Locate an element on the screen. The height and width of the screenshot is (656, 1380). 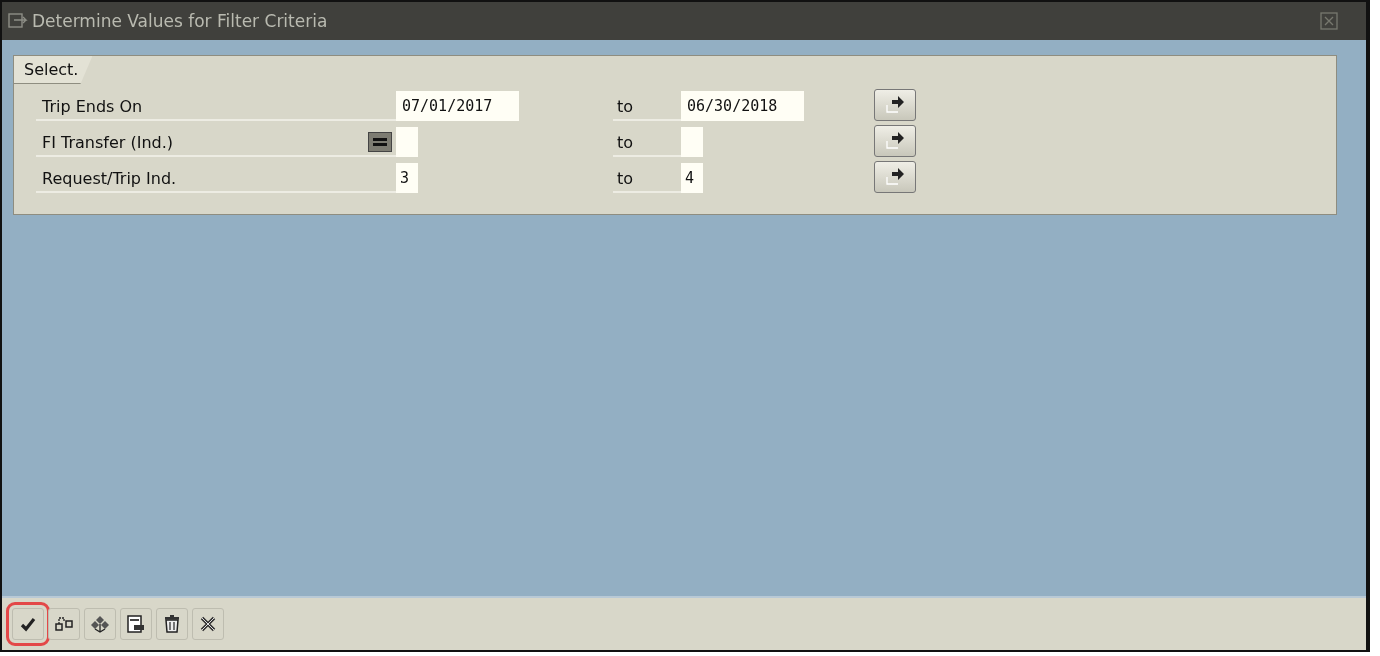
equals-icon is located at coordinates (380, 142).